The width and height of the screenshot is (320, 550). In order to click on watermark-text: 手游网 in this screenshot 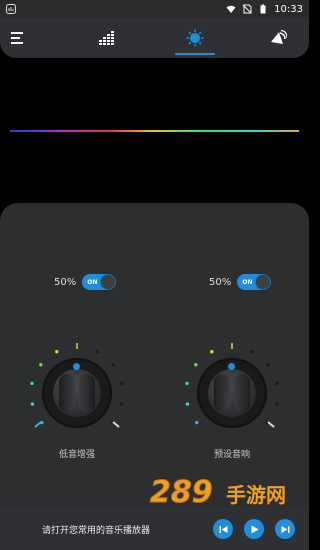, I will do `click(256, 495)`.